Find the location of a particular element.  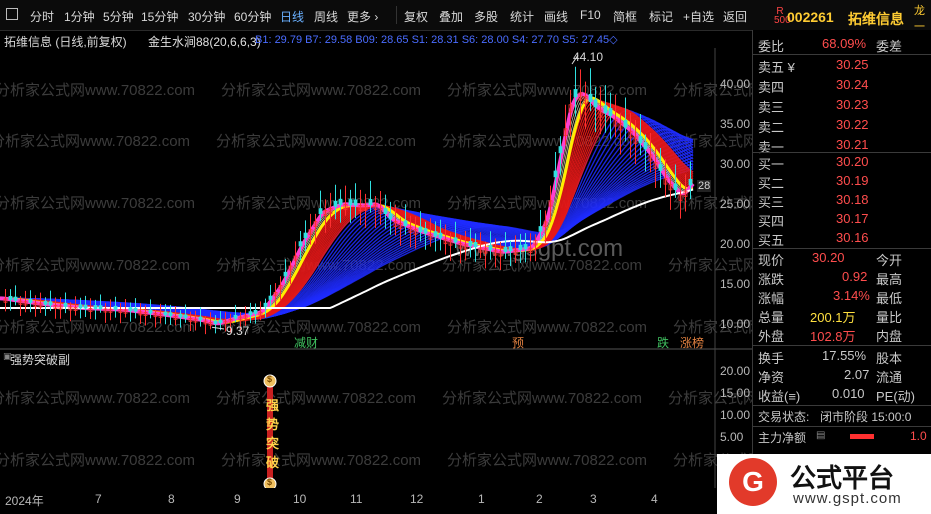

quote-value: 17.55% is located at coordinates (844, 355).